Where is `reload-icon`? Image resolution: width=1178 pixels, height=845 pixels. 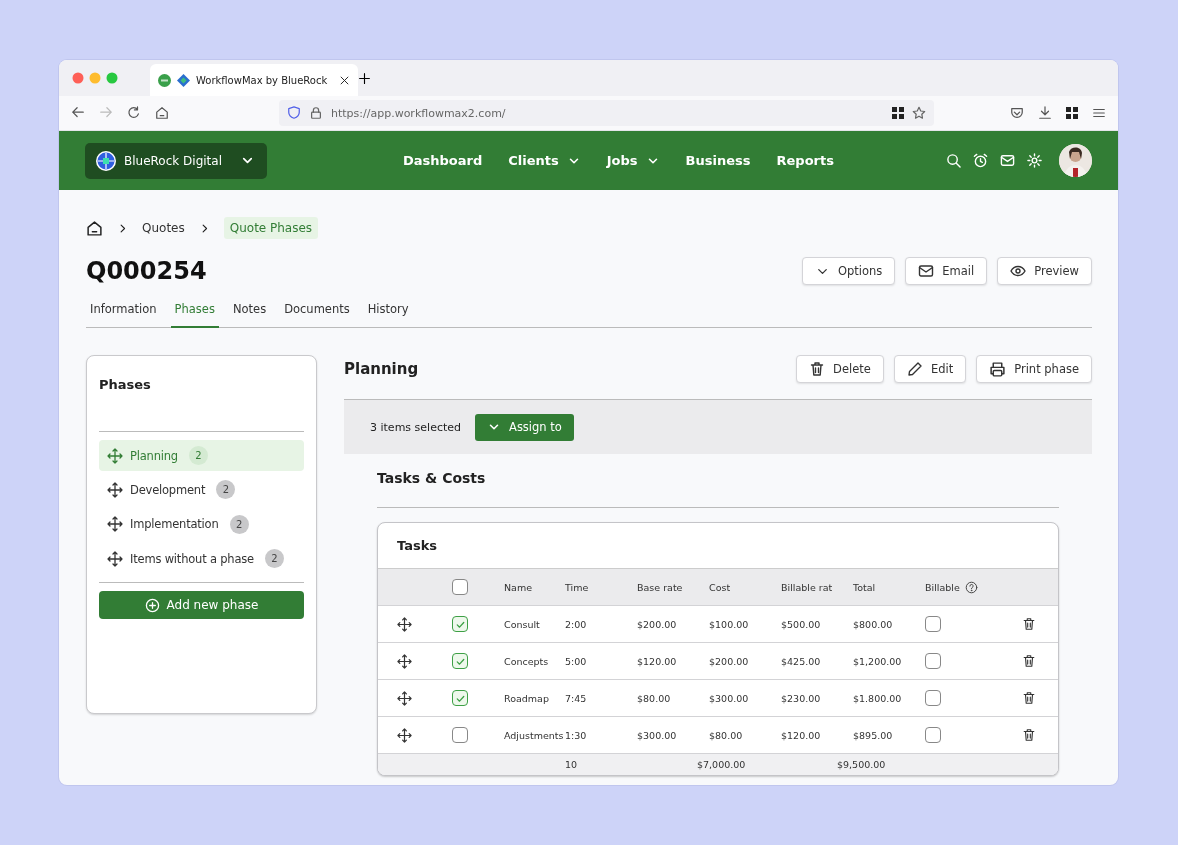
reload-icon is located at coordinates (134, 113).